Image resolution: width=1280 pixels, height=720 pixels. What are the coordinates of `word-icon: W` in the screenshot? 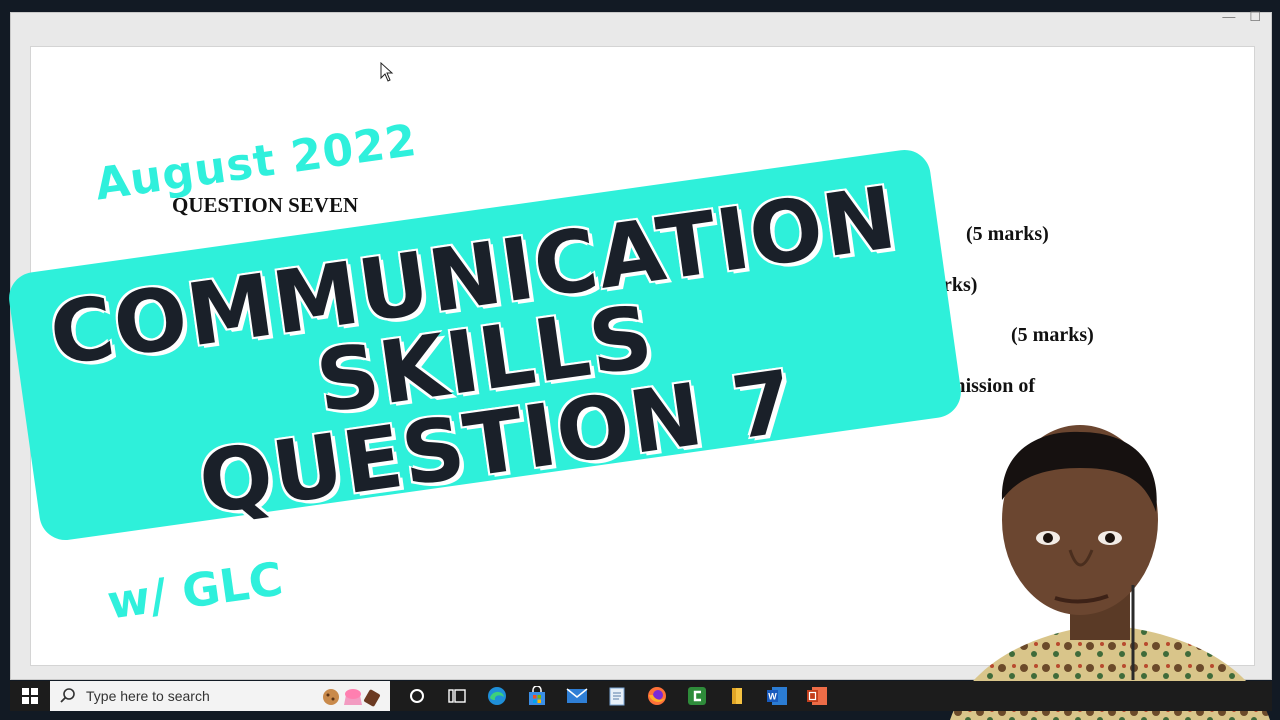 It's located at (777, 696).